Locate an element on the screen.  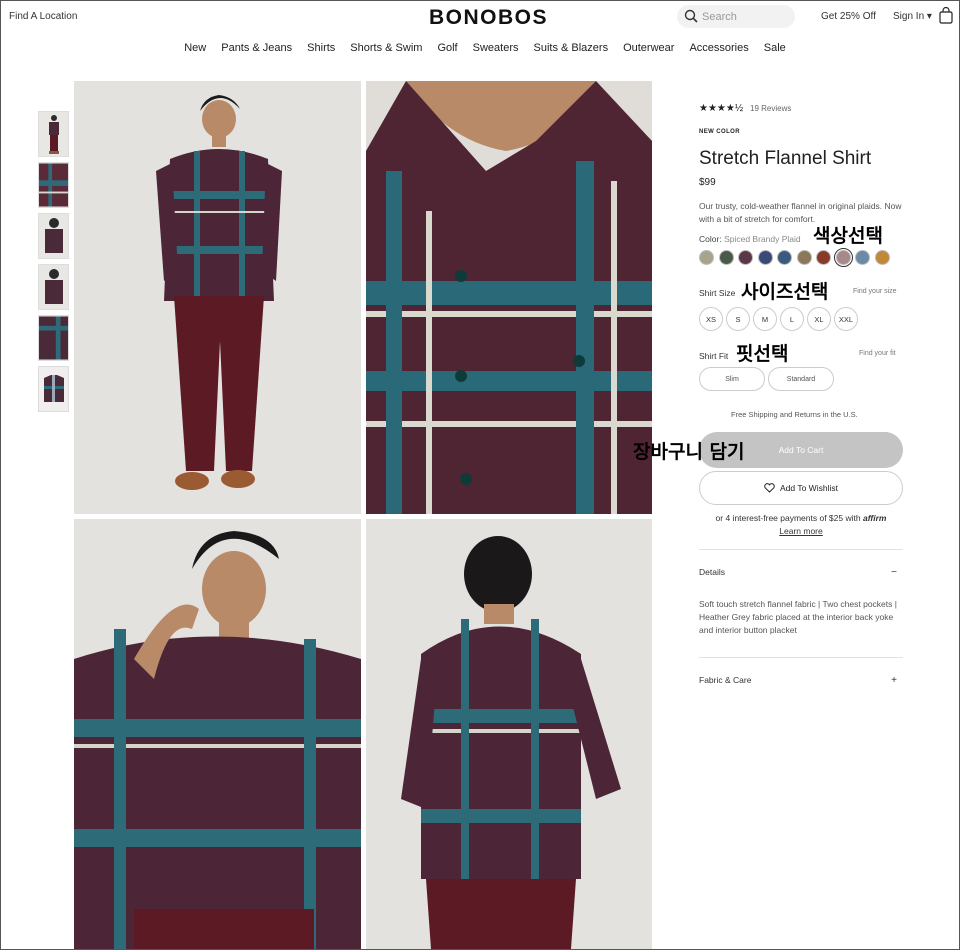
add-to-wishlist-label: Add To Wishlist is located at coordinates (809, 488).